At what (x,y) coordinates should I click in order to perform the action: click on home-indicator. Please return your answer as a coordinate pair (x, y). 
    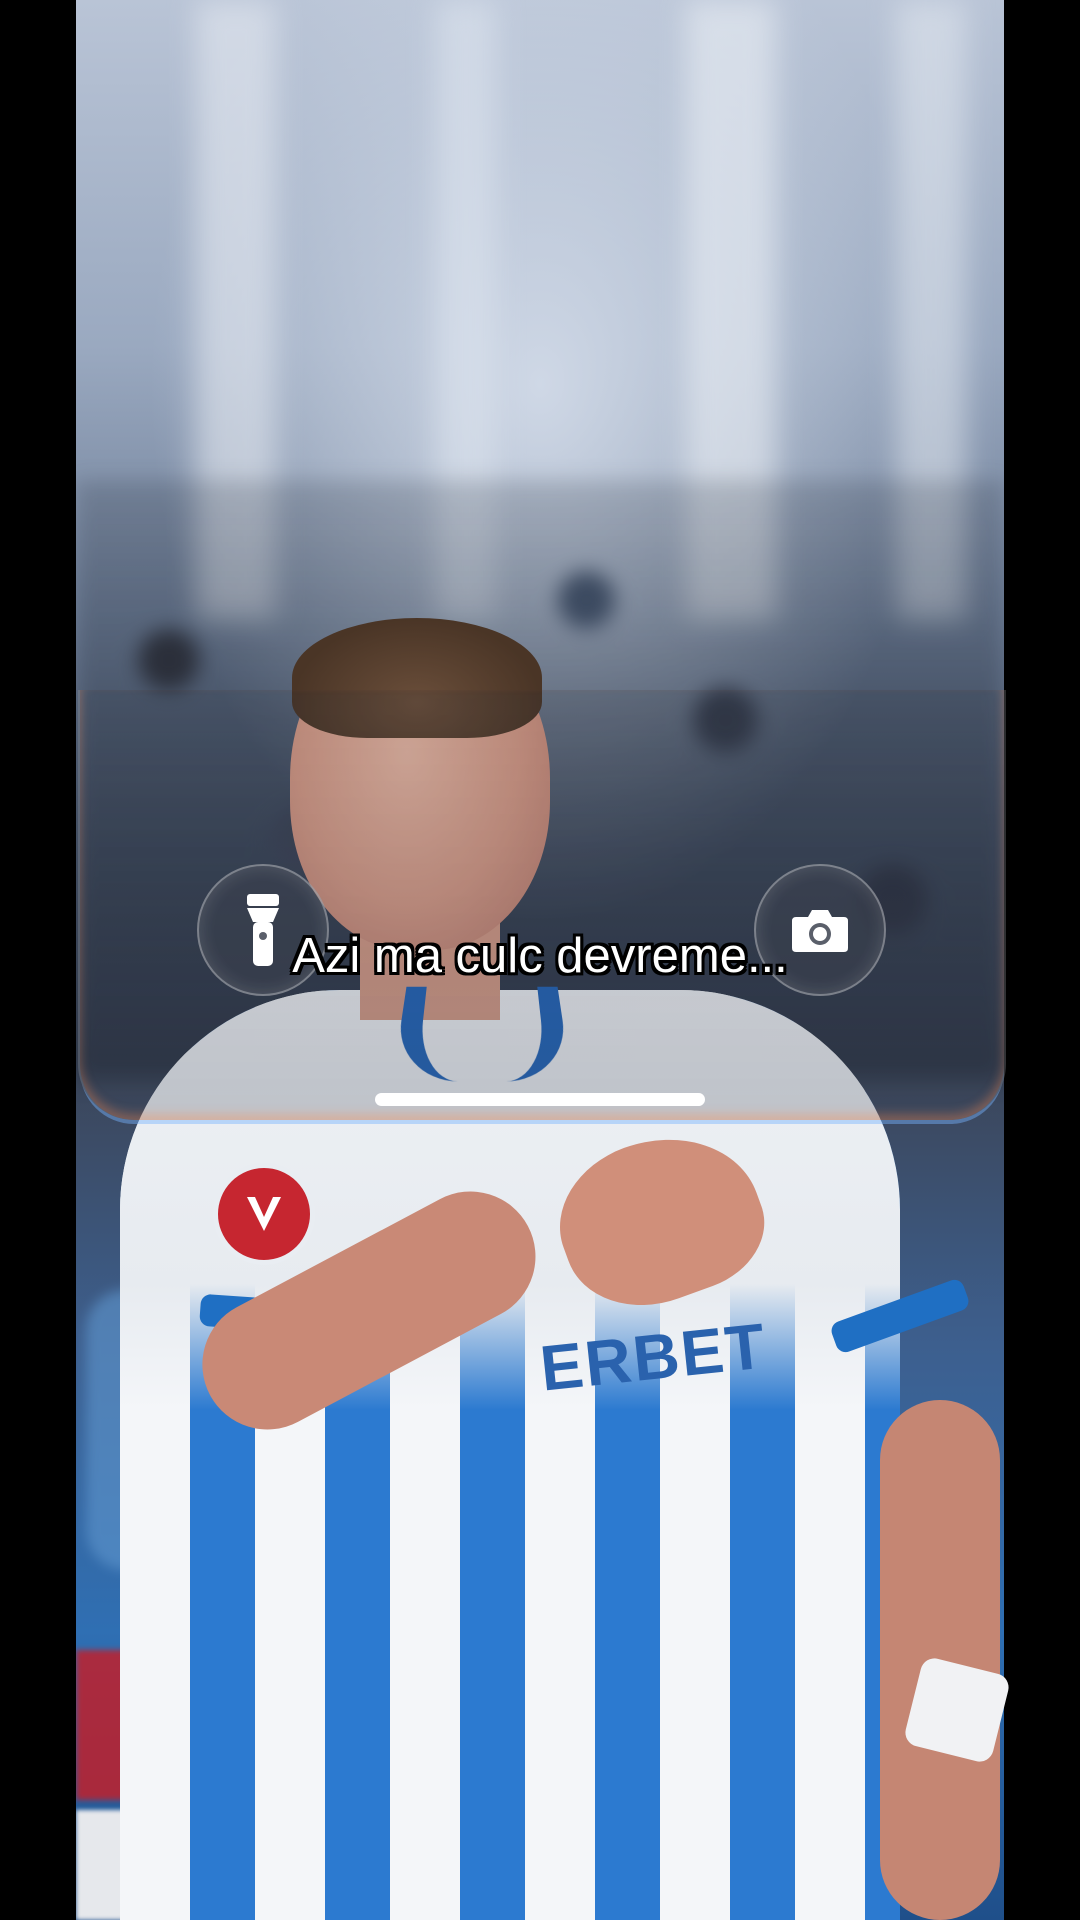
    Looking at the image, I should click on (540, 1099).